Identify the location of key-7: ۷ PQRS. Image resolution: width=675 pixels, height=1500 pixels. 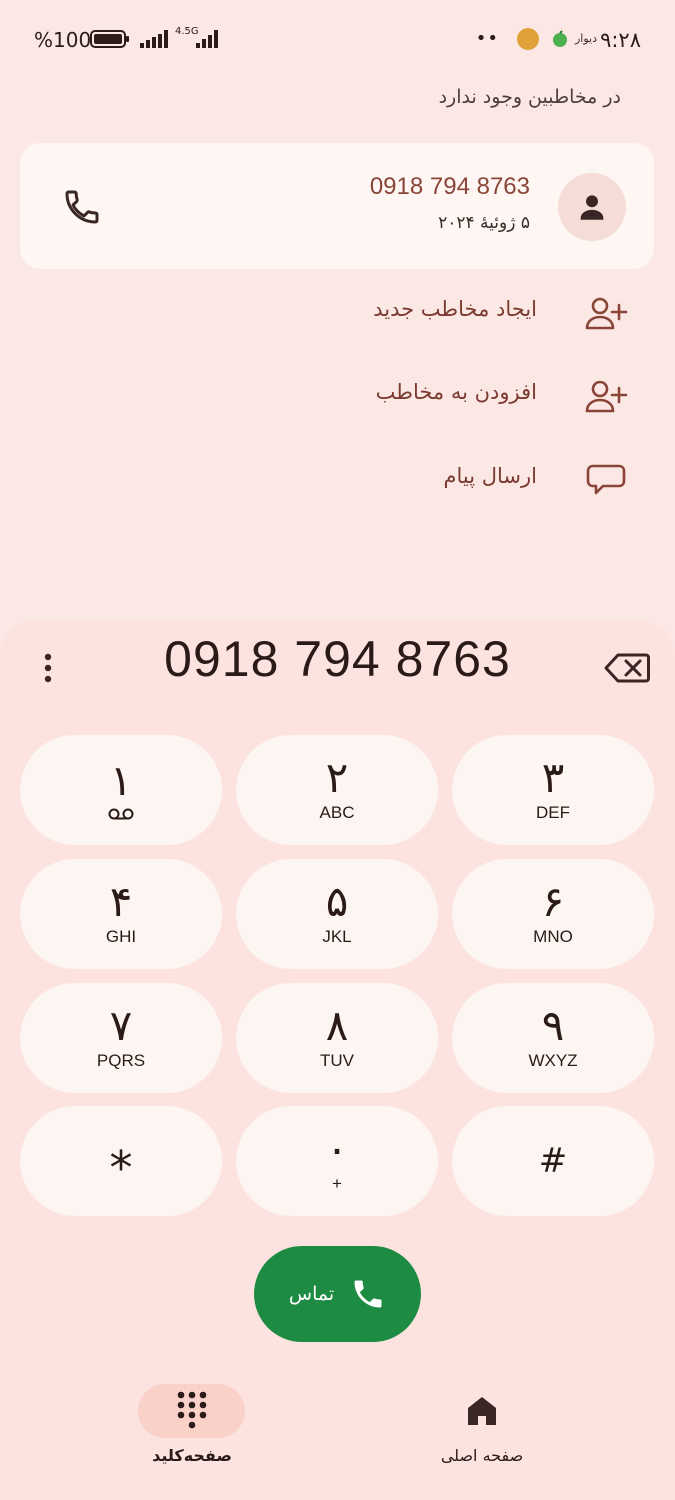
(121, 1038).